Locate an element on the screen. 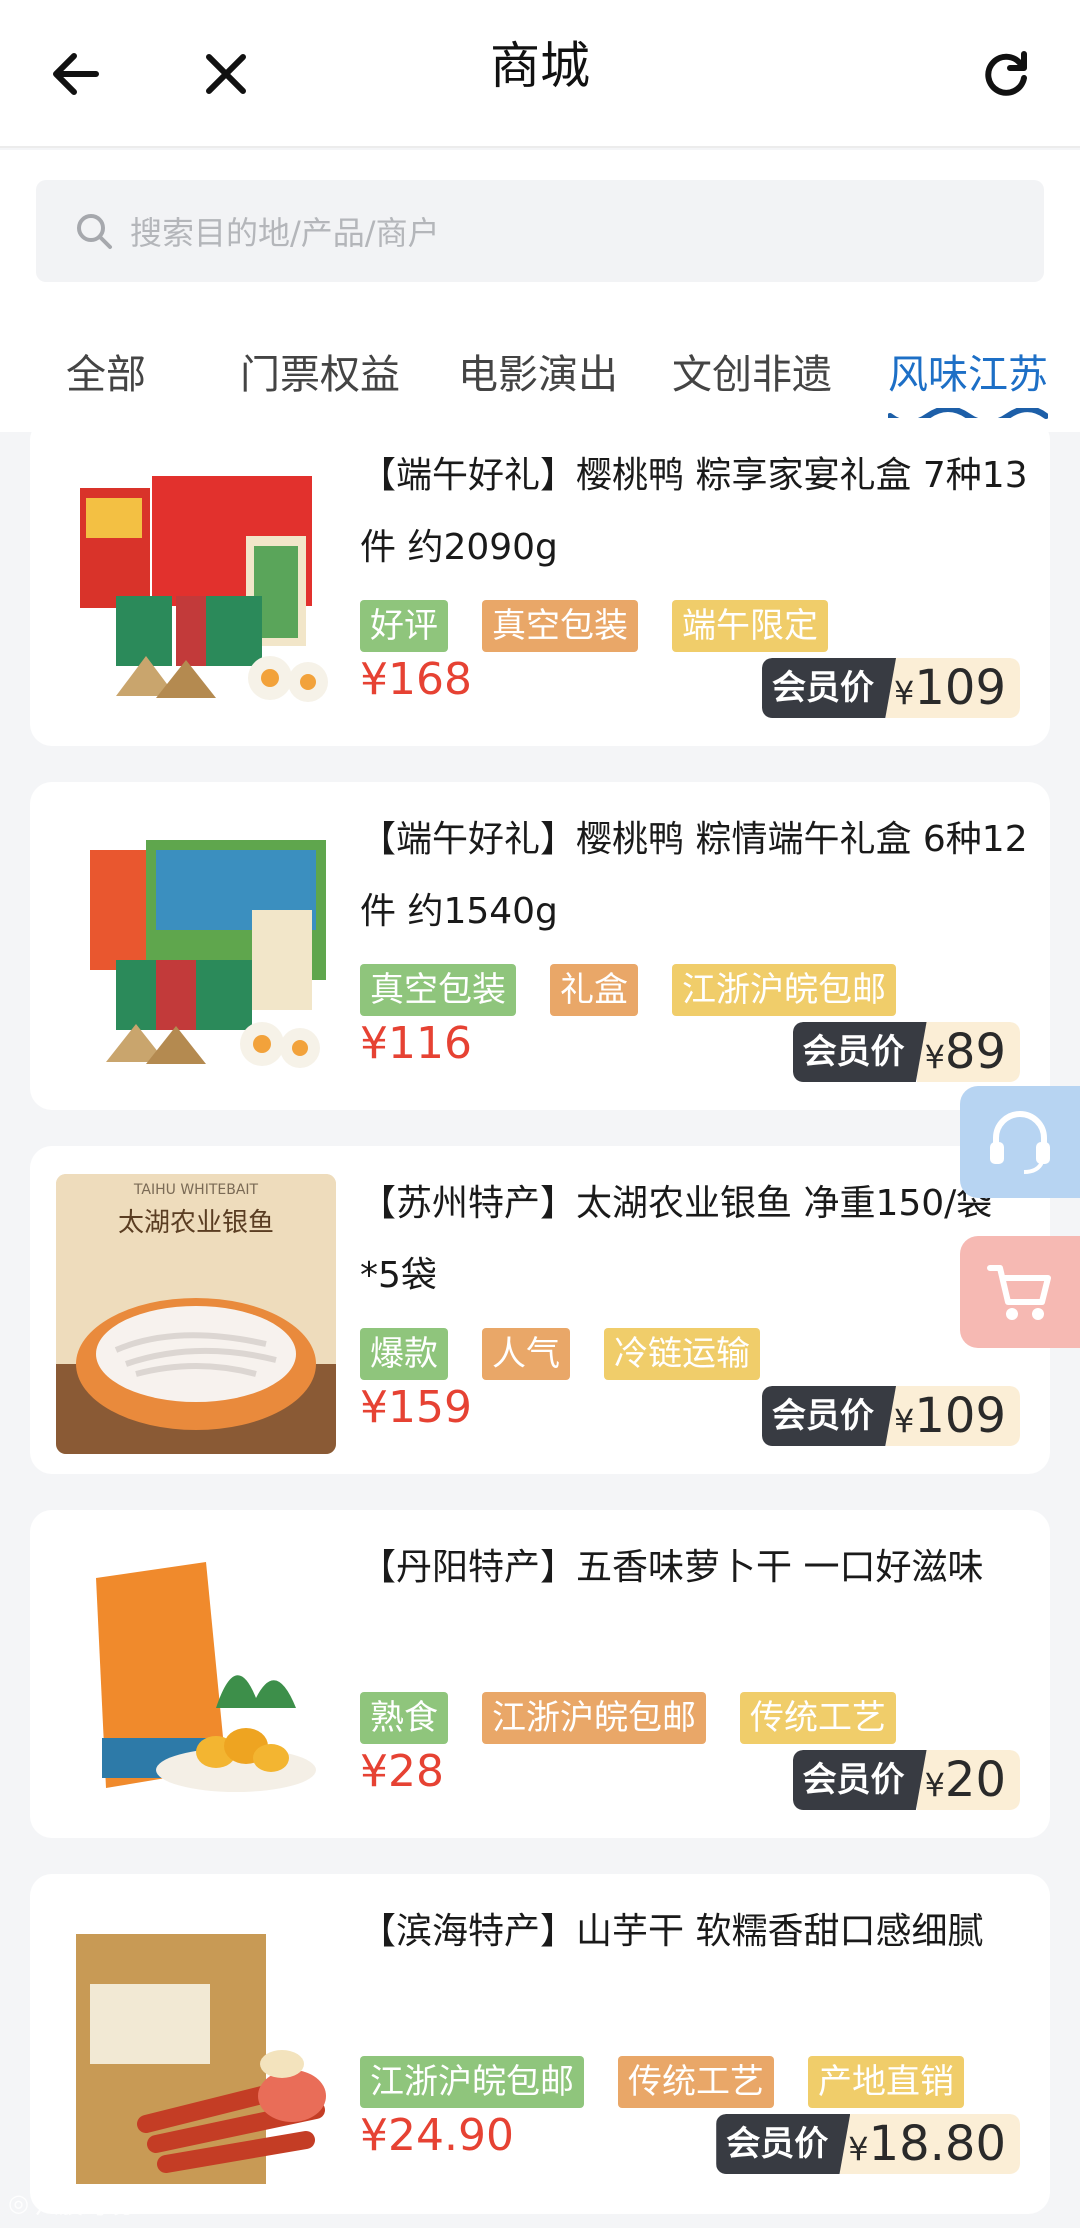 Image resolution: width=1080 pixels, height=2228 pixels. customer-service-button is located at coordinates (1020, 1142).